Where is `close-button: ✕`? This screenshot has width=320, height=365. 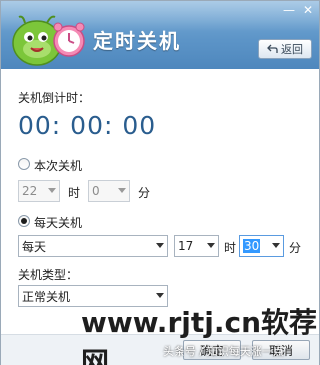 close-button: ✕ is located at coordinates (308, 10).